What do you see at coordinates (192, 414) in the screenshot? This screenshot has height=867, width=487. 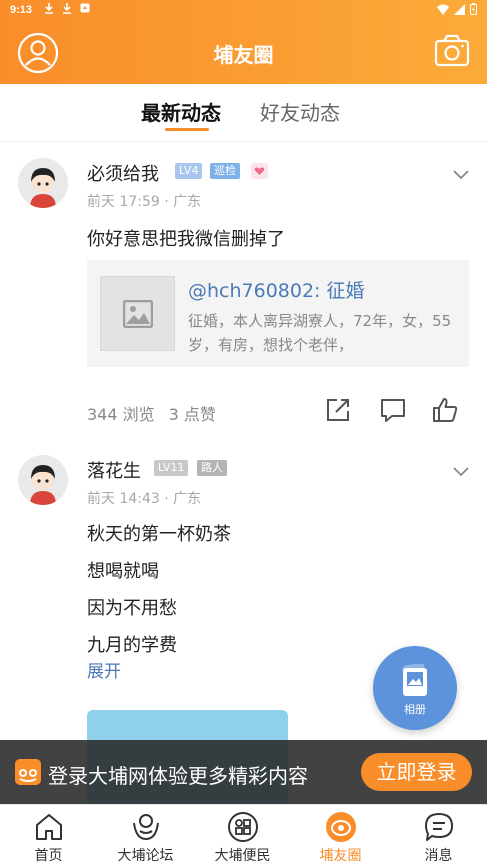 I see `like-count: 3 点赞` at bounding box center [192, 414].